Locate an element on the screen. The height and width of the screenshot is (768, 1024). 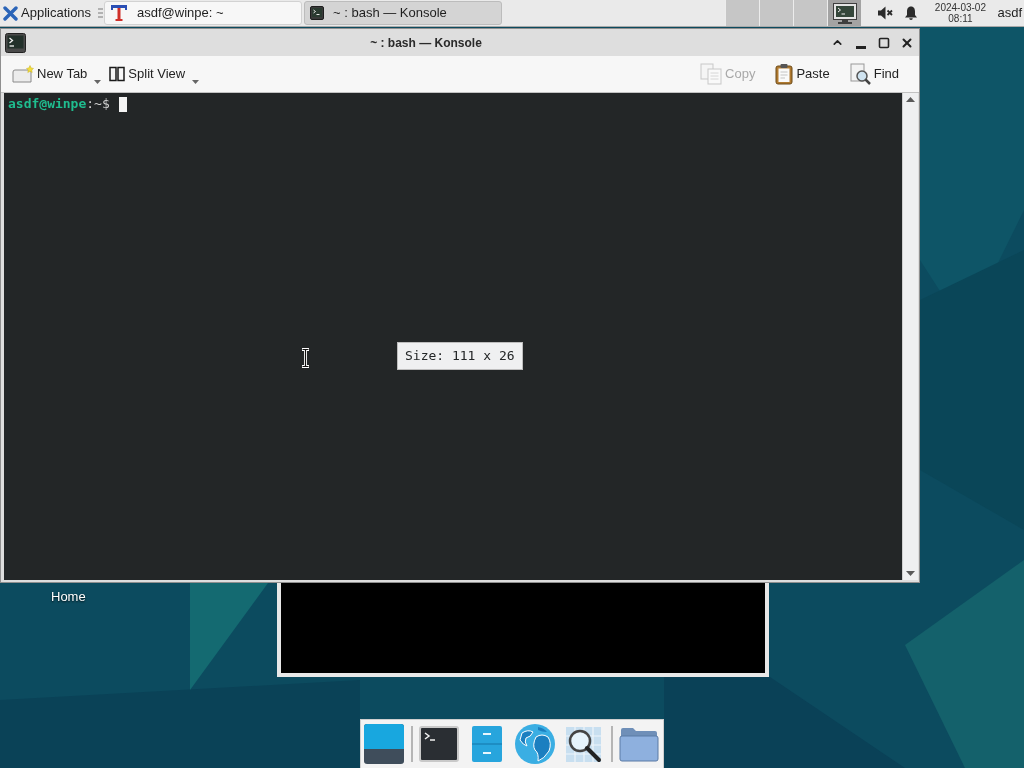
workspace-button is located at coordinates (844, 13).